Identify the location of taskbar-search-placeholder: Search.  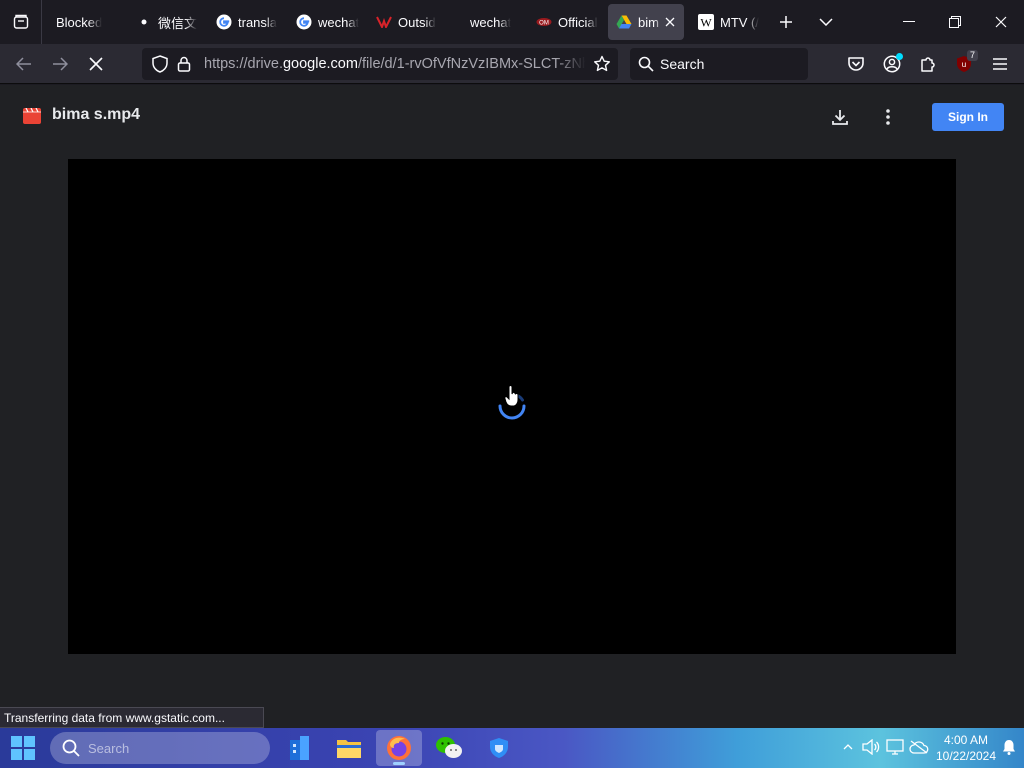
(109, 748).